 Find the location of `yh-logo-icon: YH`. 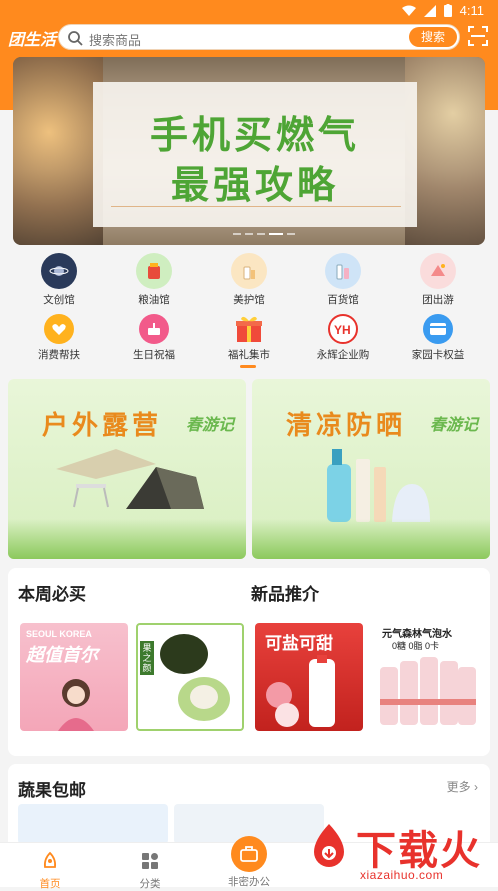

yh-logo-icon: YH is located at coordinates (343, 329).